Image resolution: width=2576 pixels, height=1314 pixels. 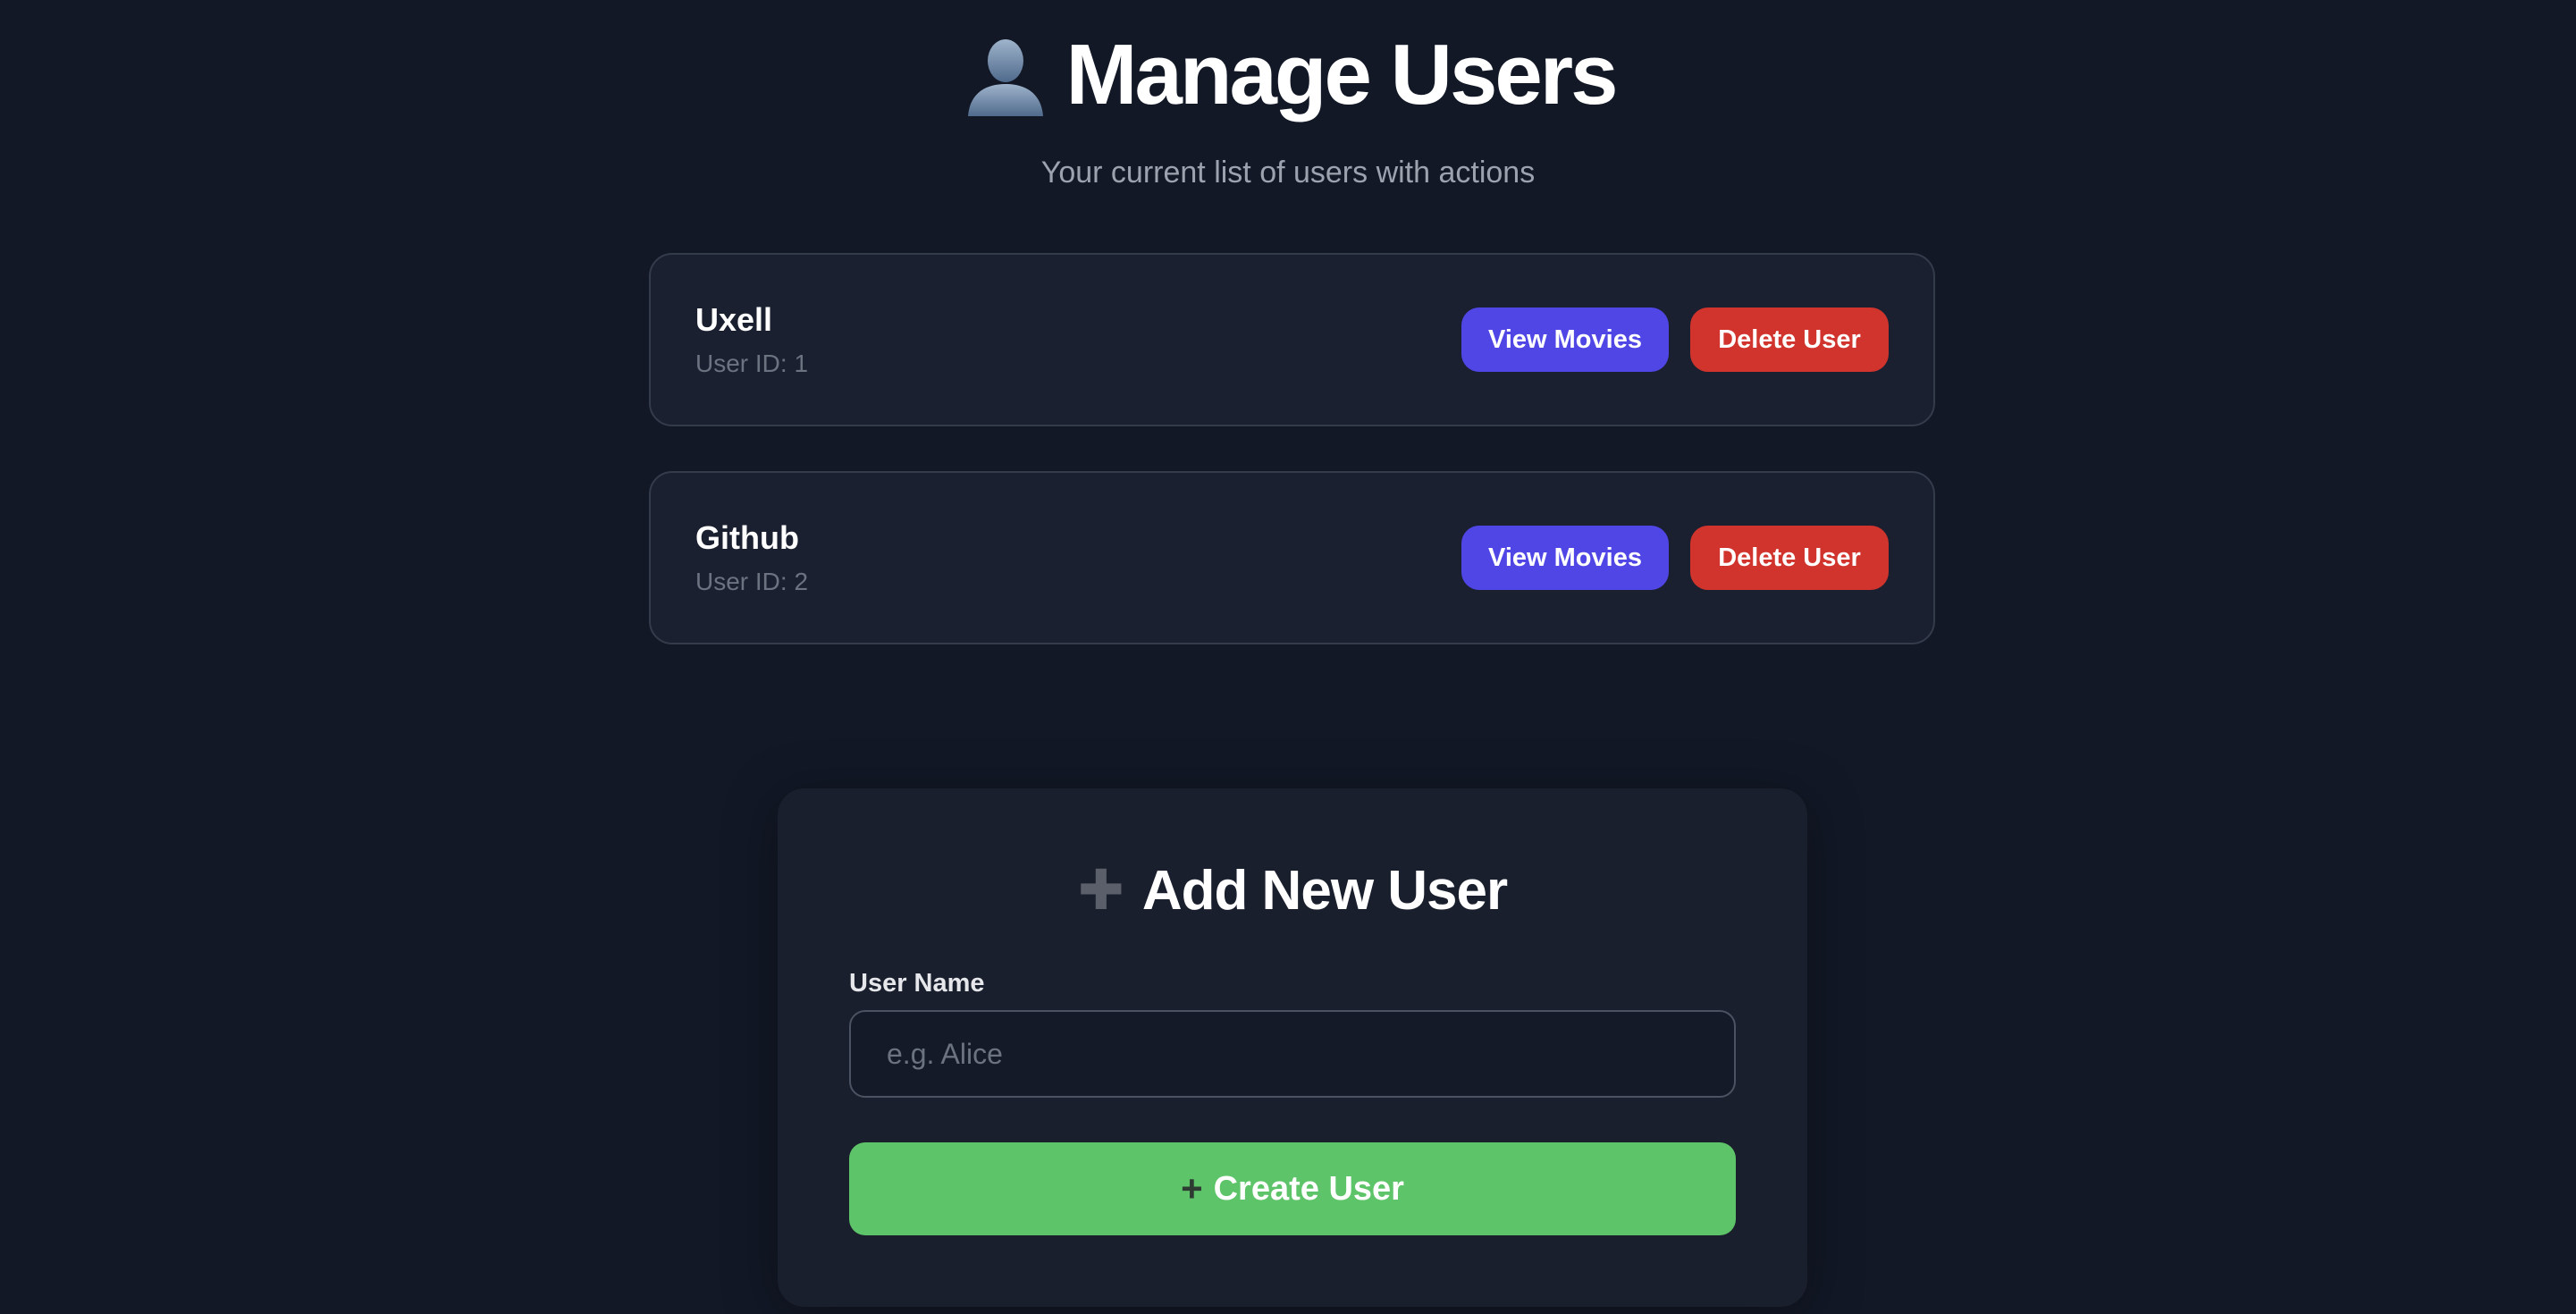 I want to click on user-name: Github, so click(x=747, y=538).